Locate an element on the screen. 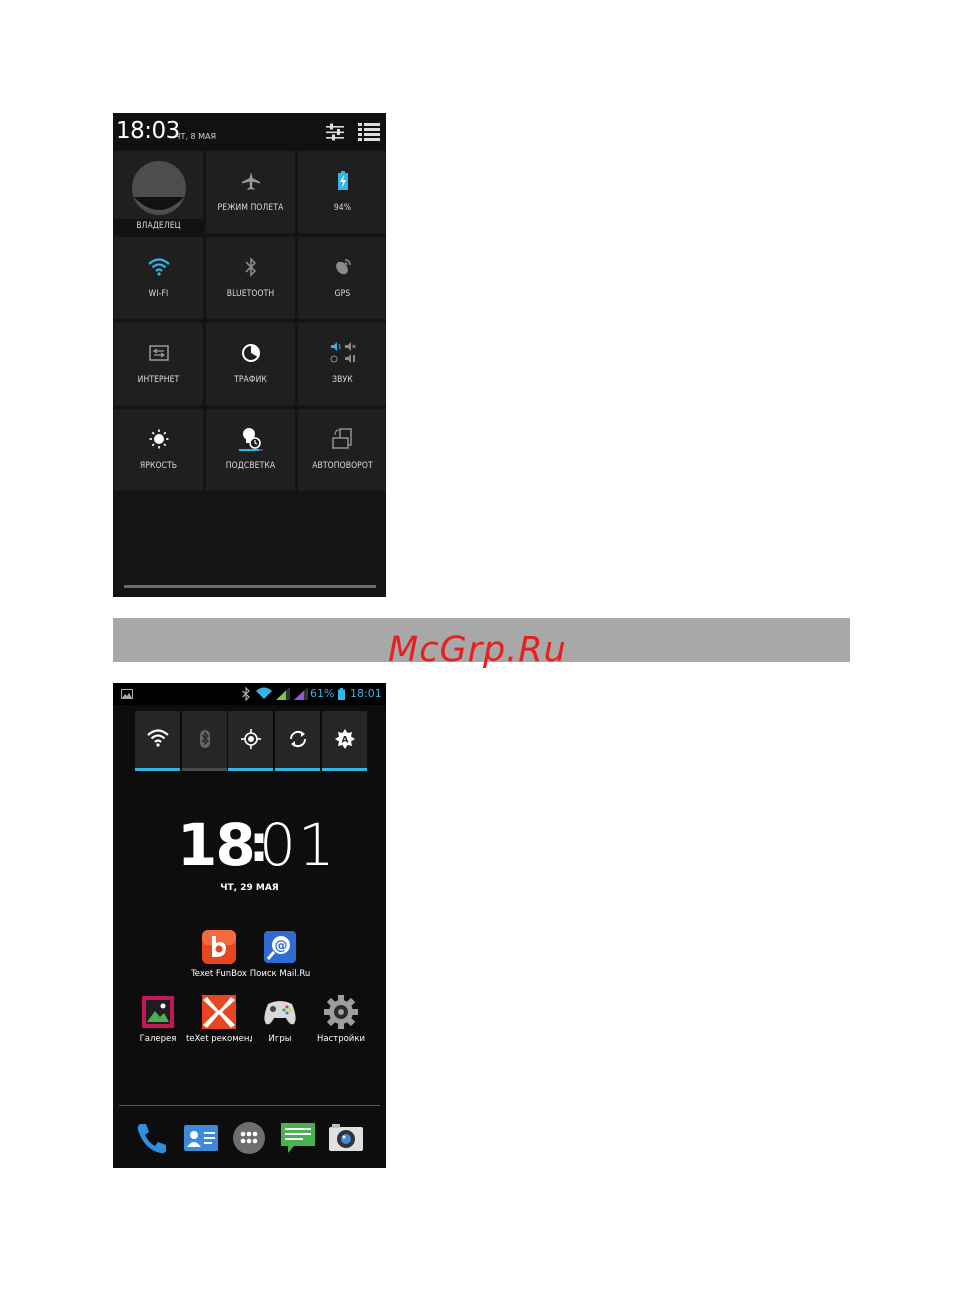 This screenshot has width=965, height=1305. tile-label: WI-FI is located at coordinates (158, 294).